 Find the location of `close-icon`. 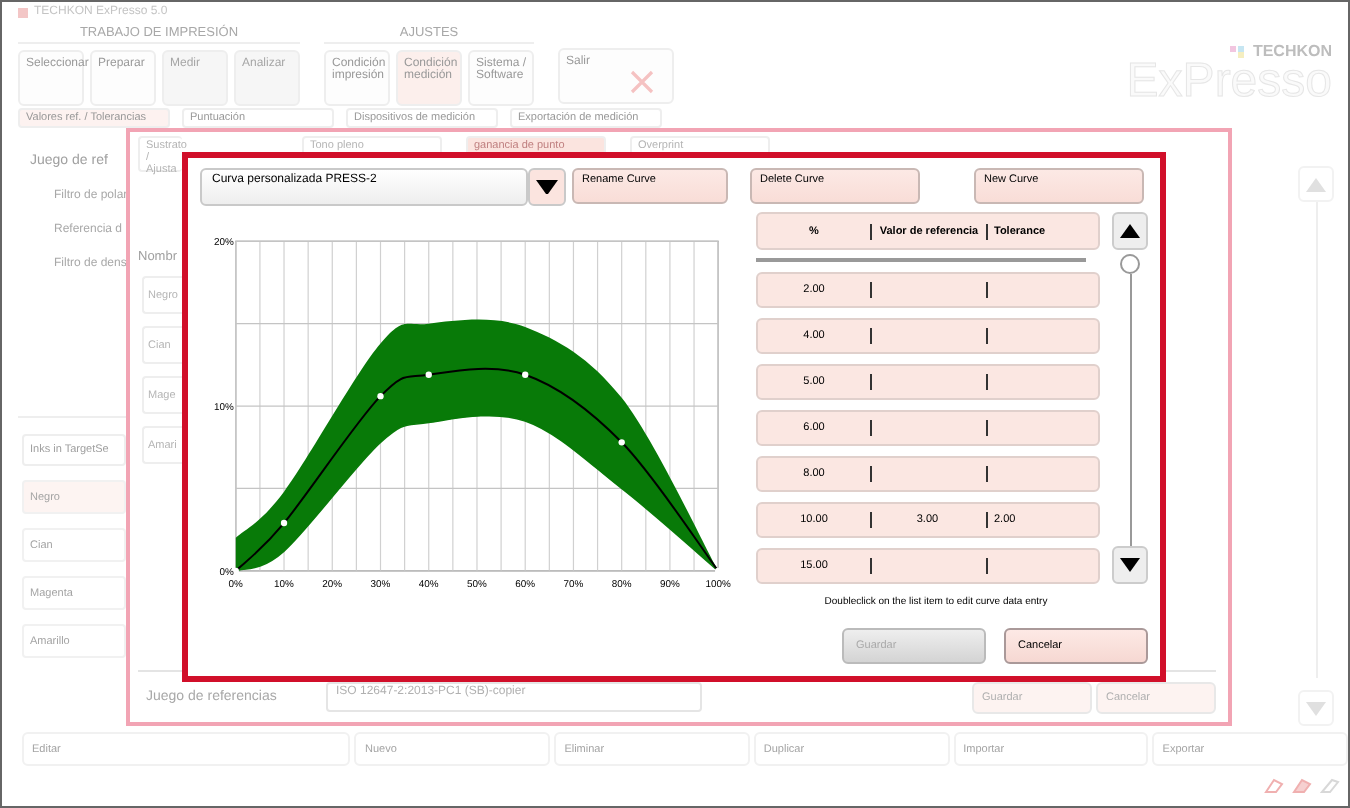

close-icon is located at coordinates (642, 82).